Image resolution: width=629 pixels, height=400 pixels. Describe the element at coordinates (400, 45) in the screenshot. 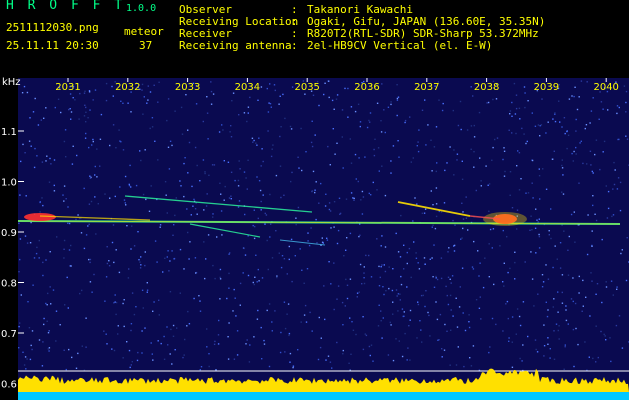

I see `info-value-antenna: 2el-HB9CV Vertical (el. E-W)` at that location.